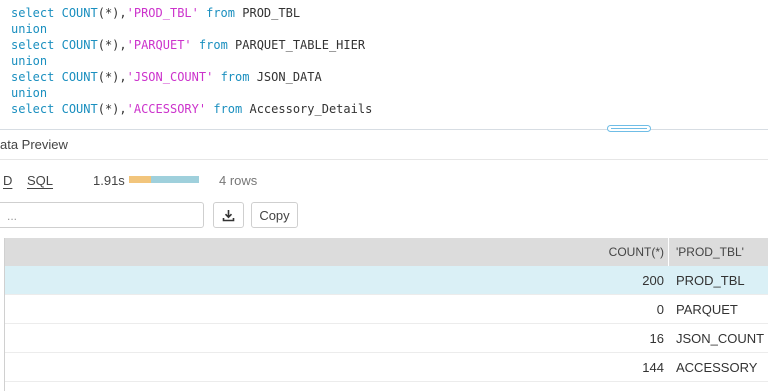 Image resolution: width=768 pixels, height=391 pixels. What do you see at coordinates (40, 180) in the screenshot?
I see `tab-sql: SQL` at bounding box center [40, 180].